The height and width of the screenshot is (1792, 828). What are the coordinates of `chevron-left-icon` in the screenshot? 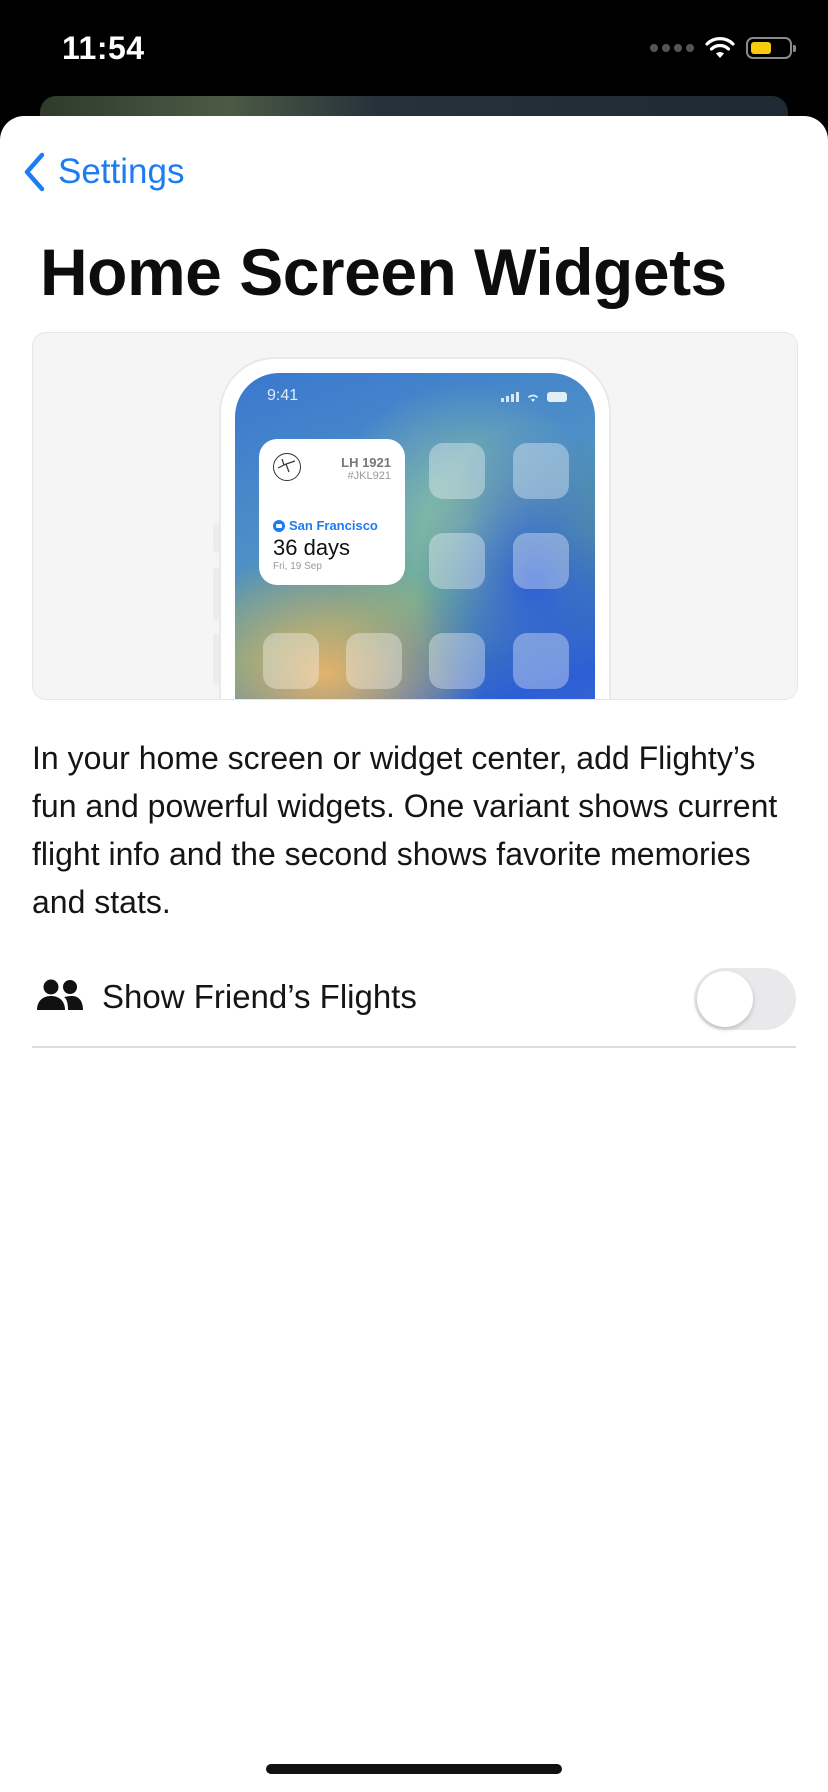 It's located at (34, 172).